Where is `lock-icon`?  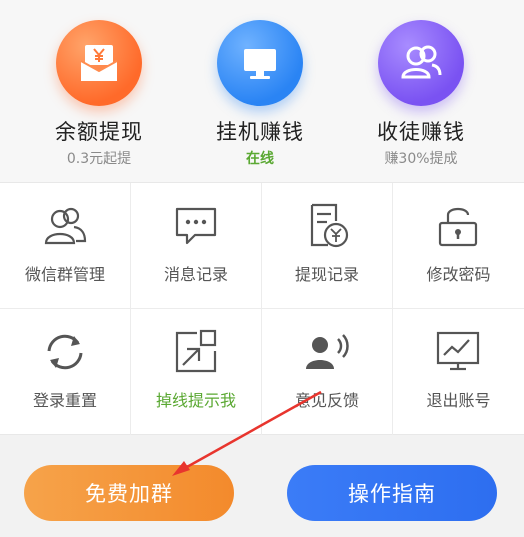
lock-icon is located at coordinates (458, 227).